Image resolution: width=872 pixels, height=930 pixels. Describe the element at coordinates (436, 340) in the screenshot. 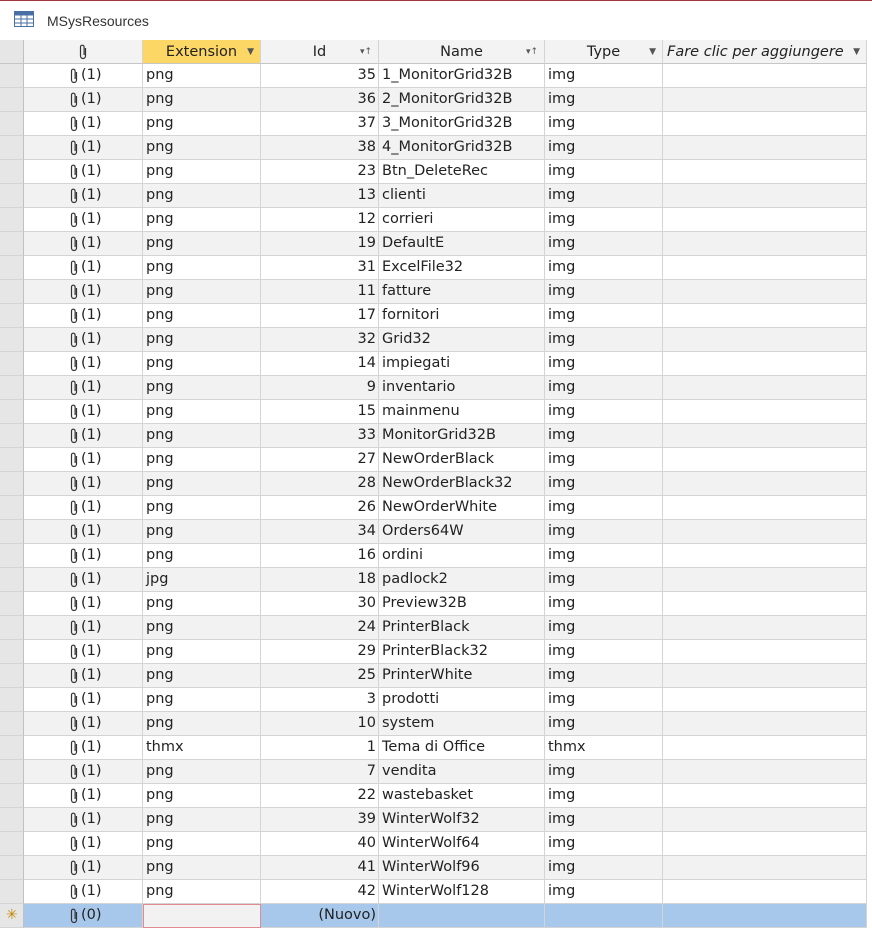

I see `table-row: (1) png 32 Grid32 img` at that location.